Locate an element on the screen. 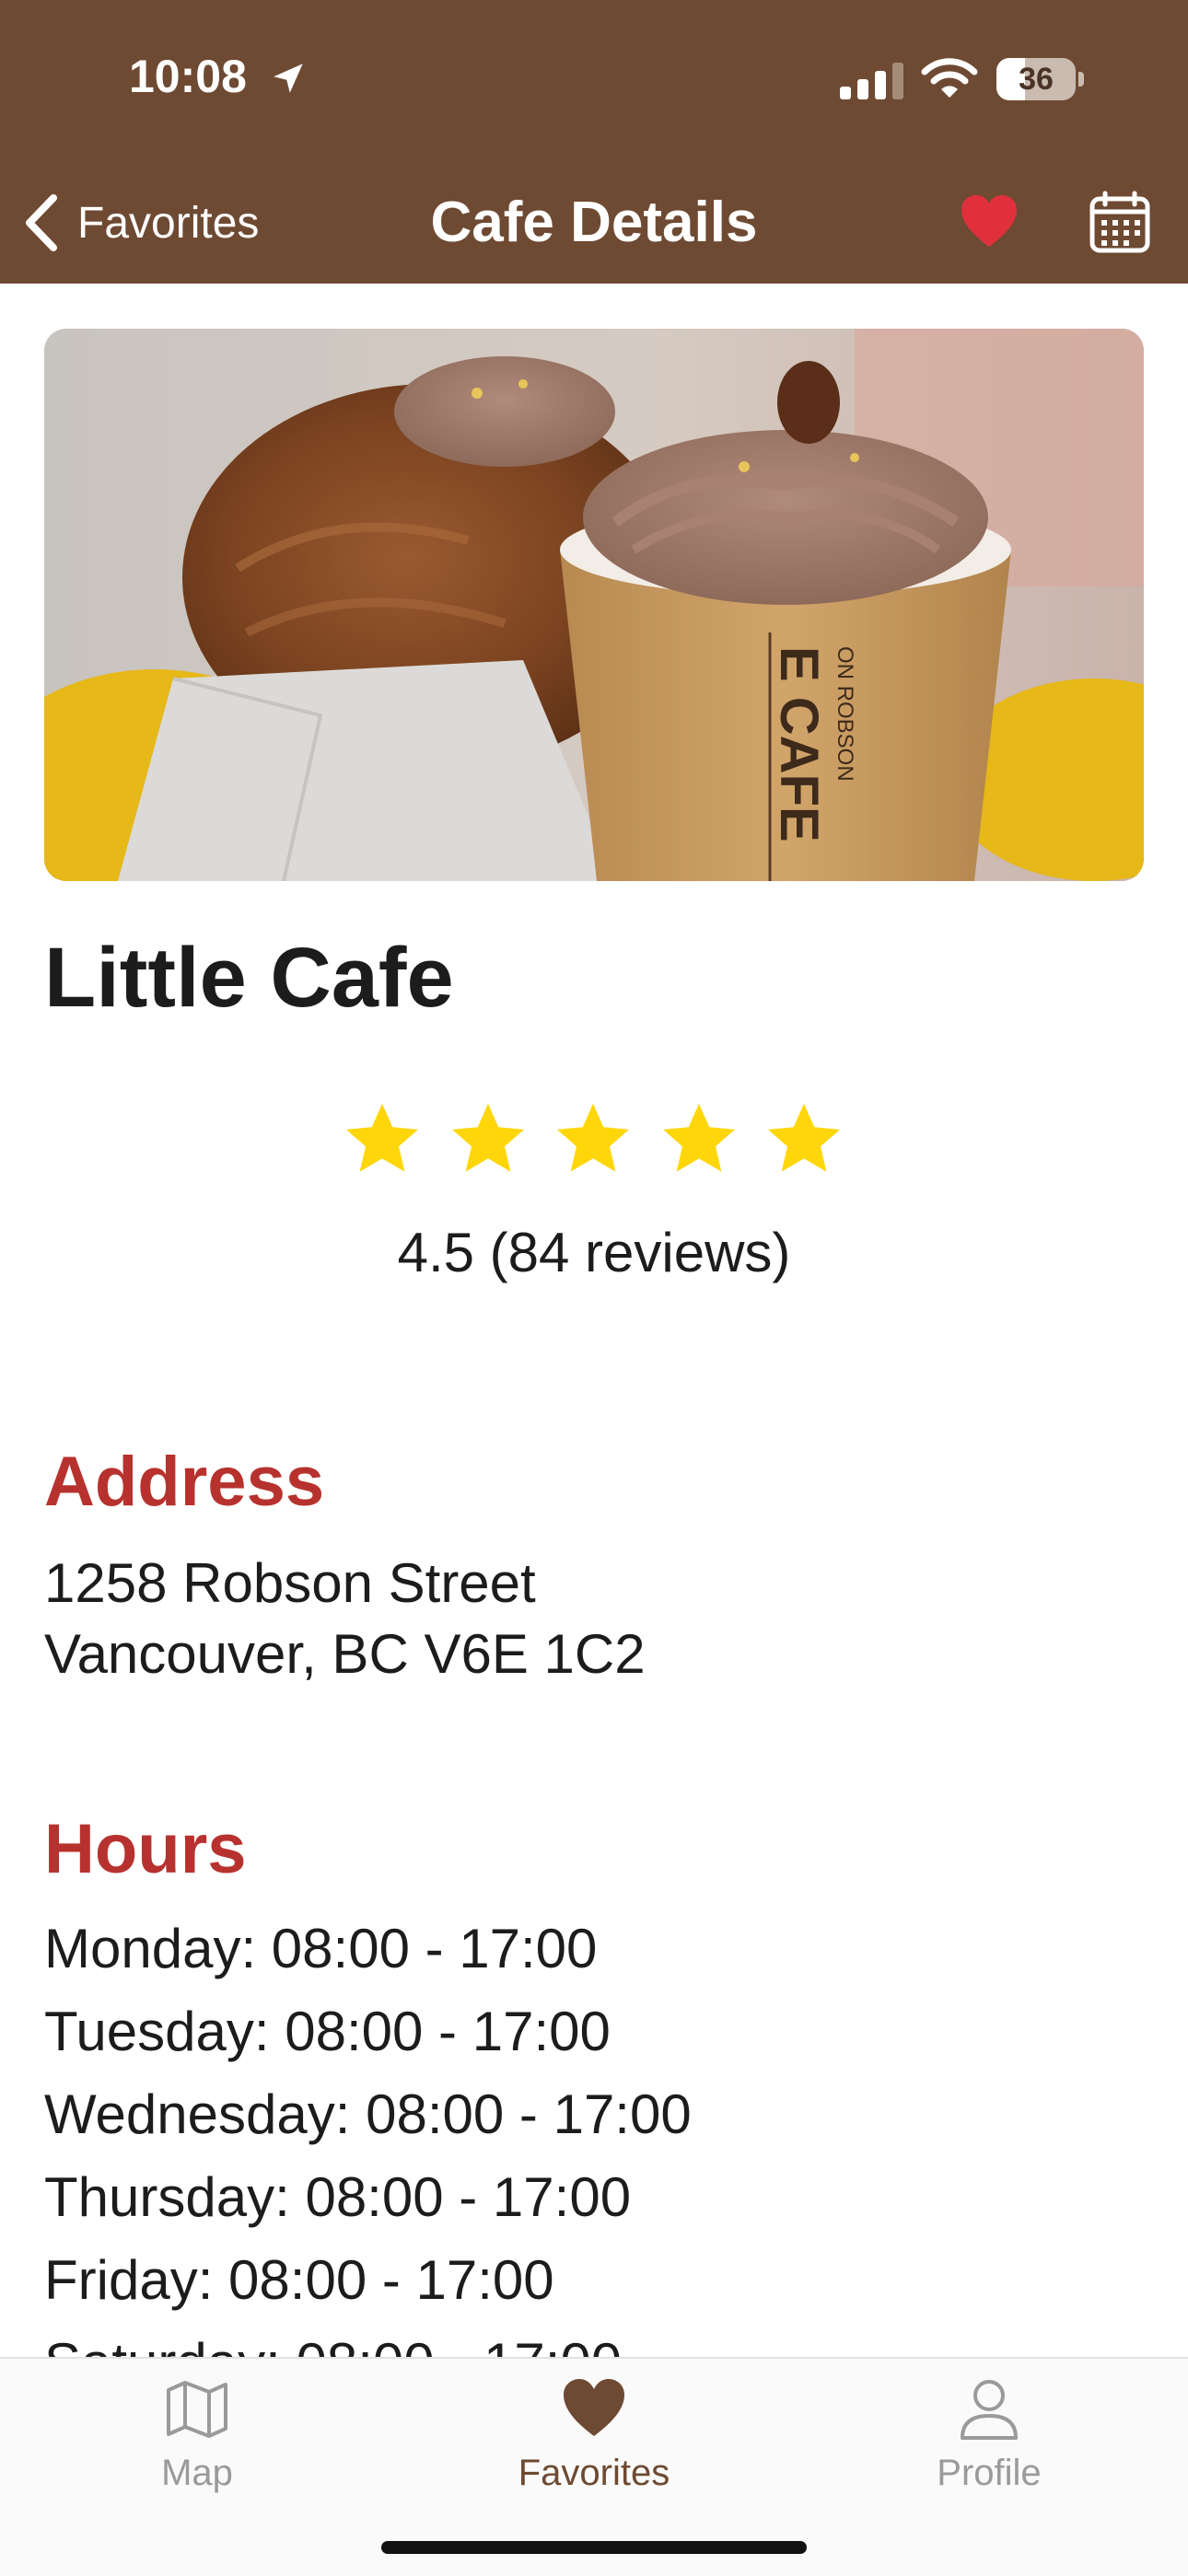  cup-print-text: E CAFE is located at coordinates (799, 744).